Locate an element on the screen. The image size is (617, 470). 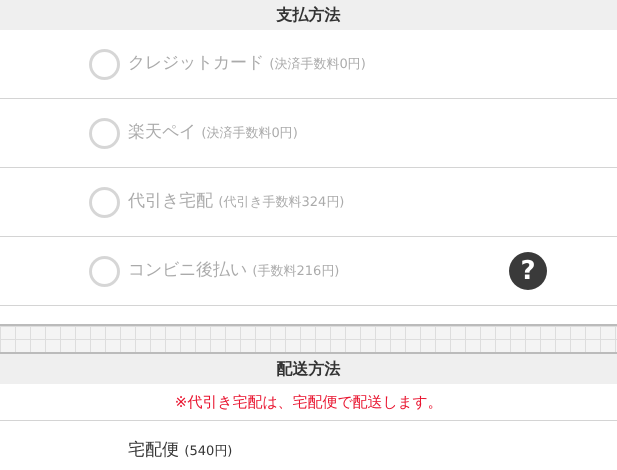
option-label: クレジットカード (決済手数料0円) is located at coordinates (247, 64).